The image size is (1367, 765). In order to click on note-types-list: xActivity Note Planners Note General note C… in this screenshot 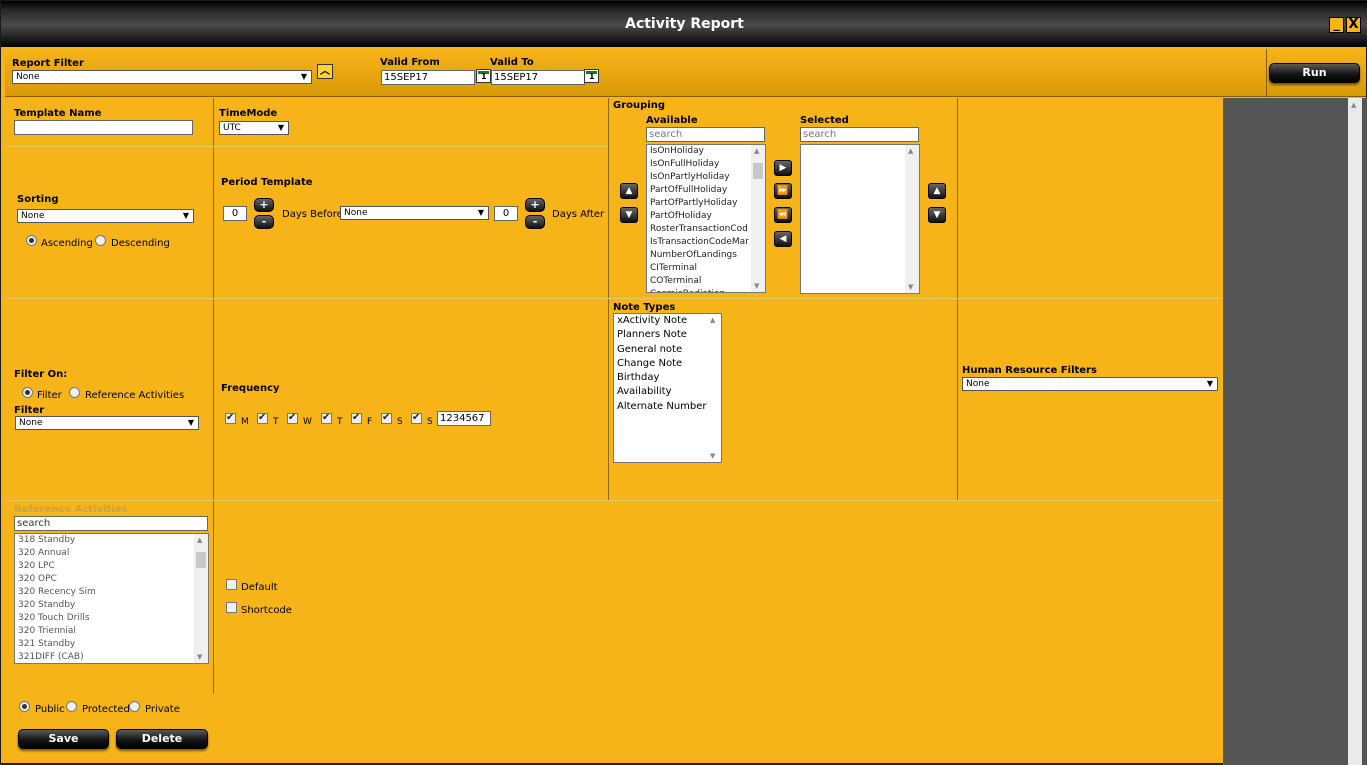, I will do `click(667, 388)`.